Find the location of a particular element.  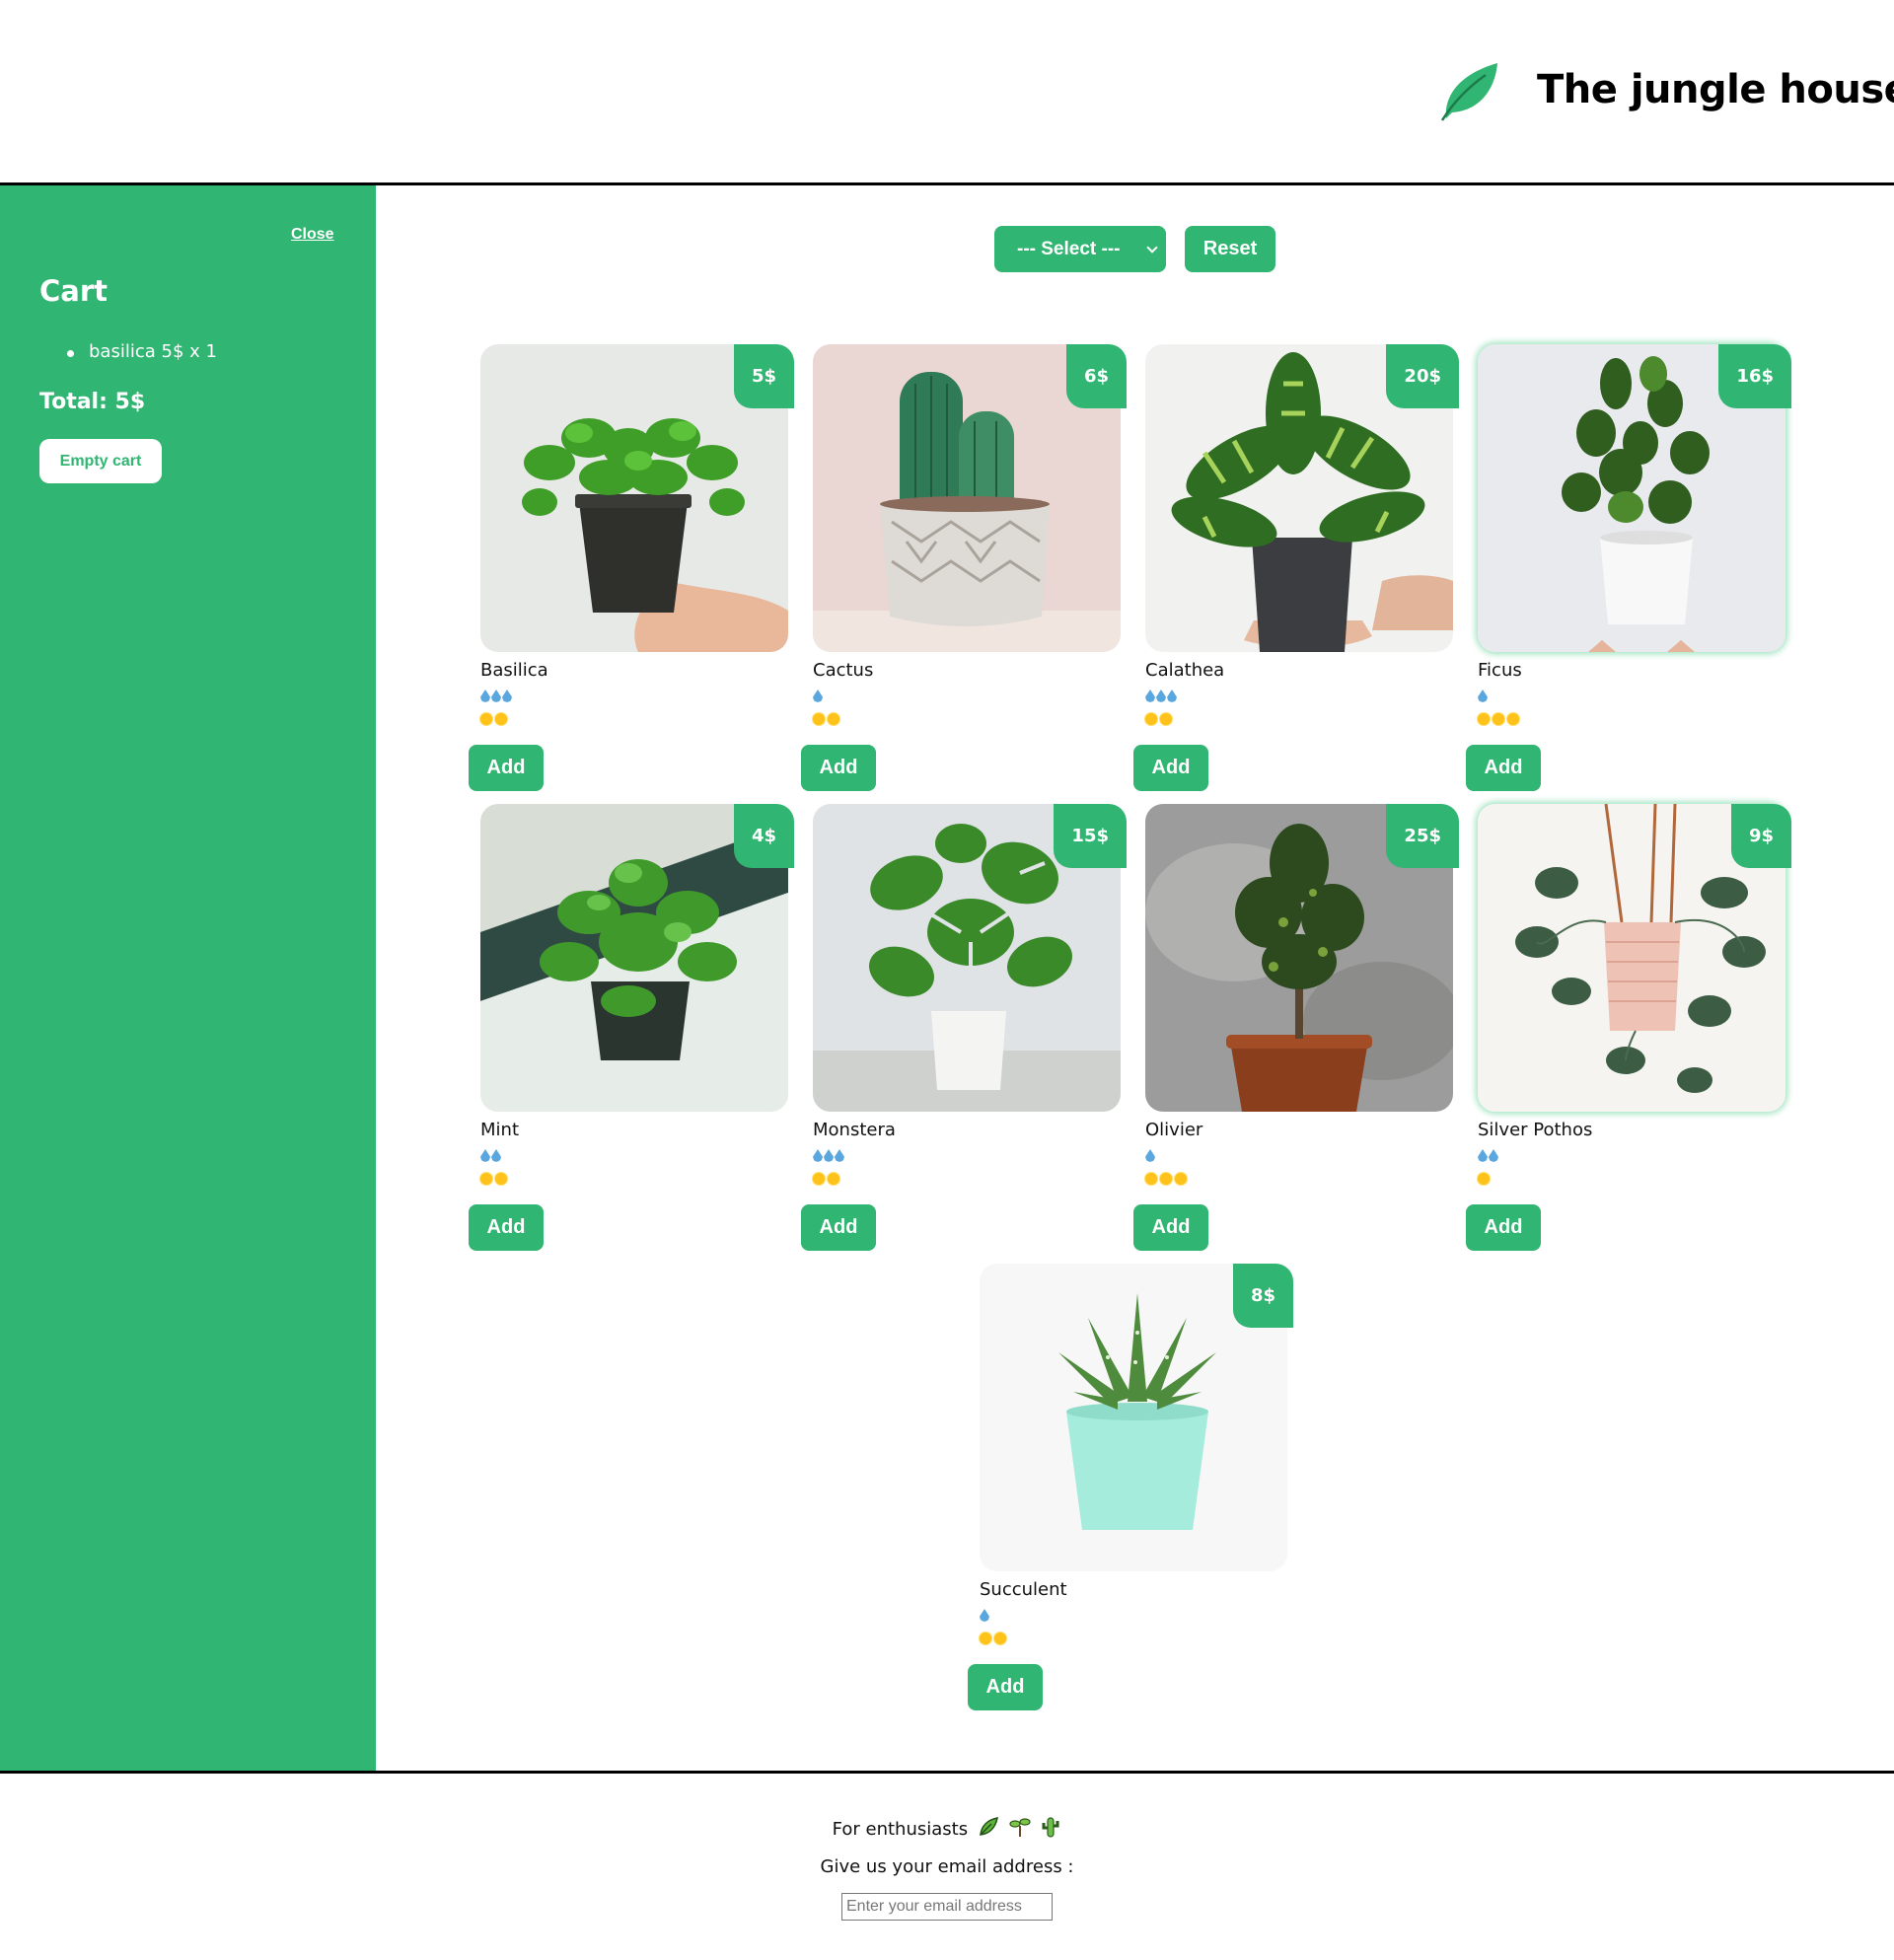

cactus-icon is located at coordinates (1050, 1830).